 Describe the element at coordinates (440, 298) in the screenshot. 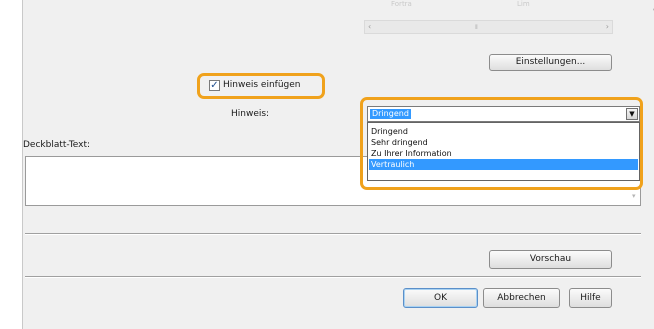

I see `ok-button: OK` at that location.